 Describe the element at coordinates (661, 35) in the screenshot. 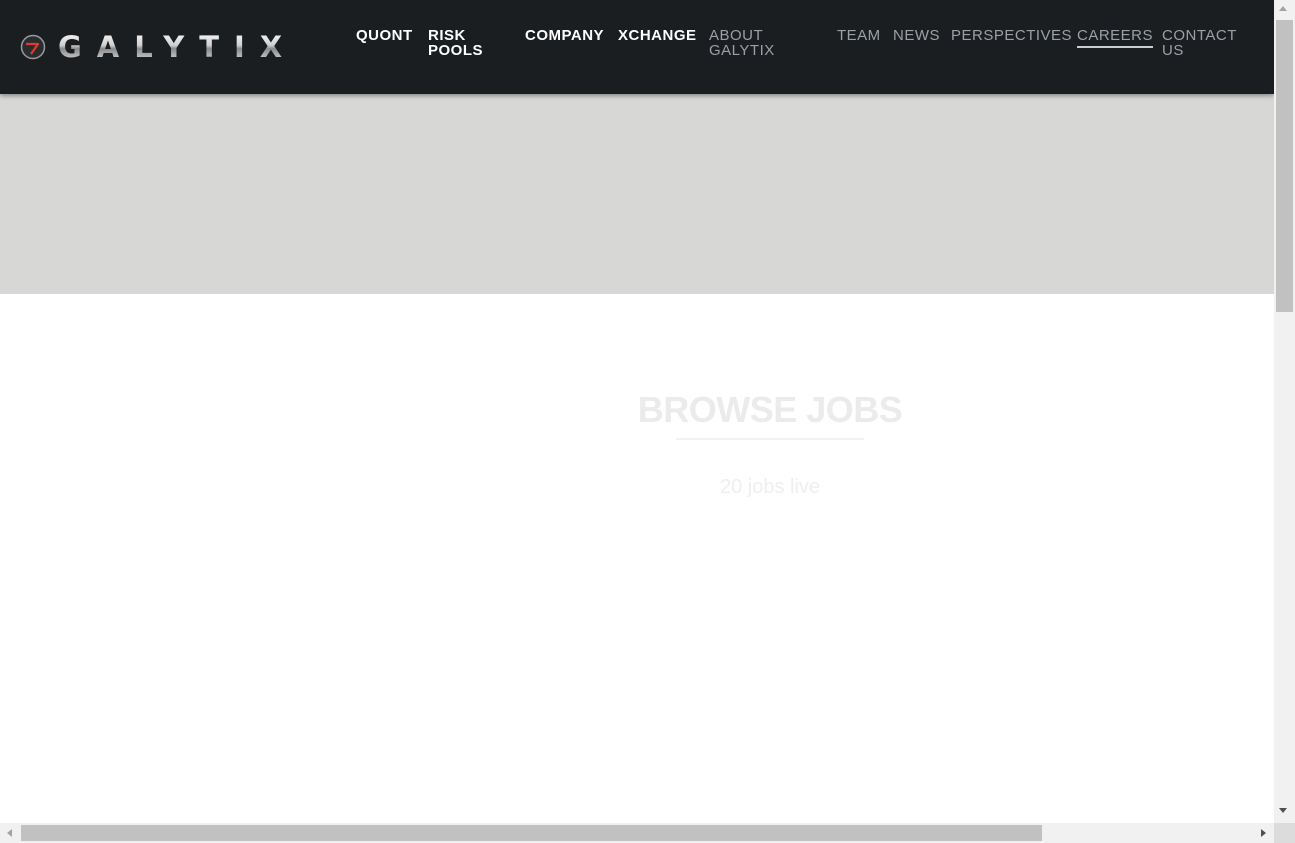

I see `nav-xchange: XCHANGE` at that location.